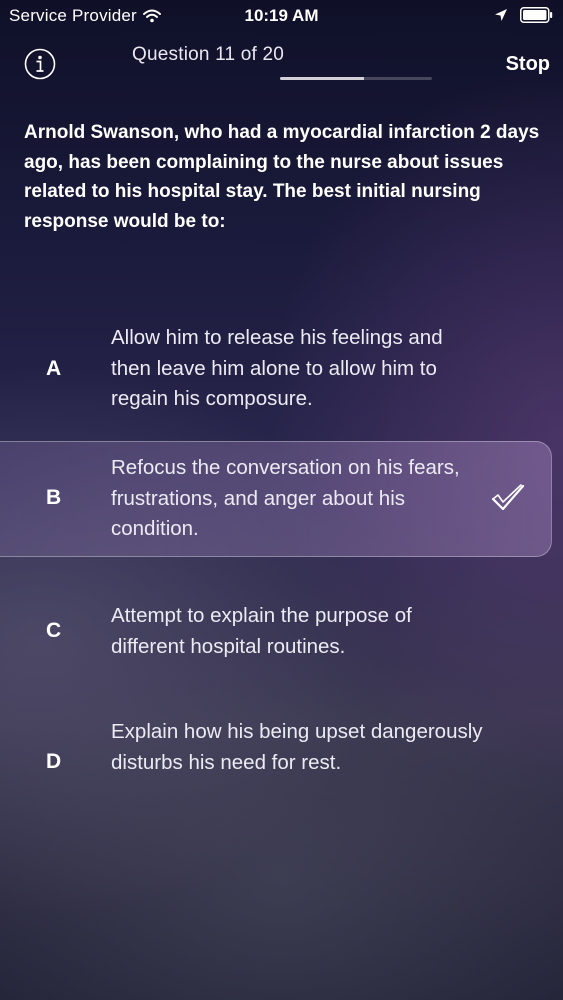 Image resolution: width=563 pixels, height=1000 pixels. I want to click on location-arrow-icon, so click(501, 15).